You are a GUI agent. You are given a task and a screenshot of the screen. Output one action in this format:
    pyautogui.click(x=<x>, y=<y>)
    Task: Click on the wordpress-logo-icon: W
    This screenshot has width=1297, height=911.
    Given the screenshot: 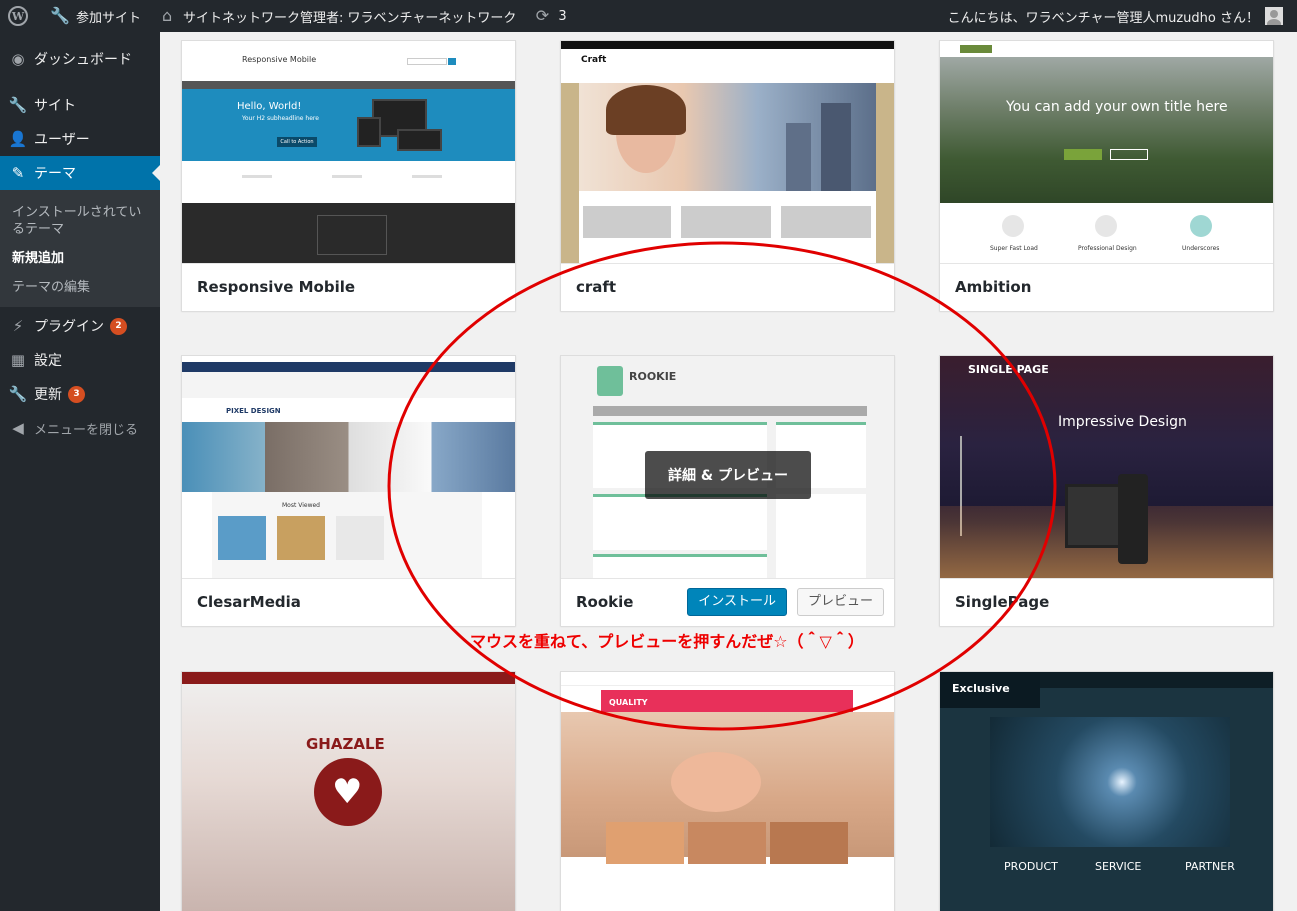 What is the action you would take?
    pyautogui.click(x=18, y=16)
    